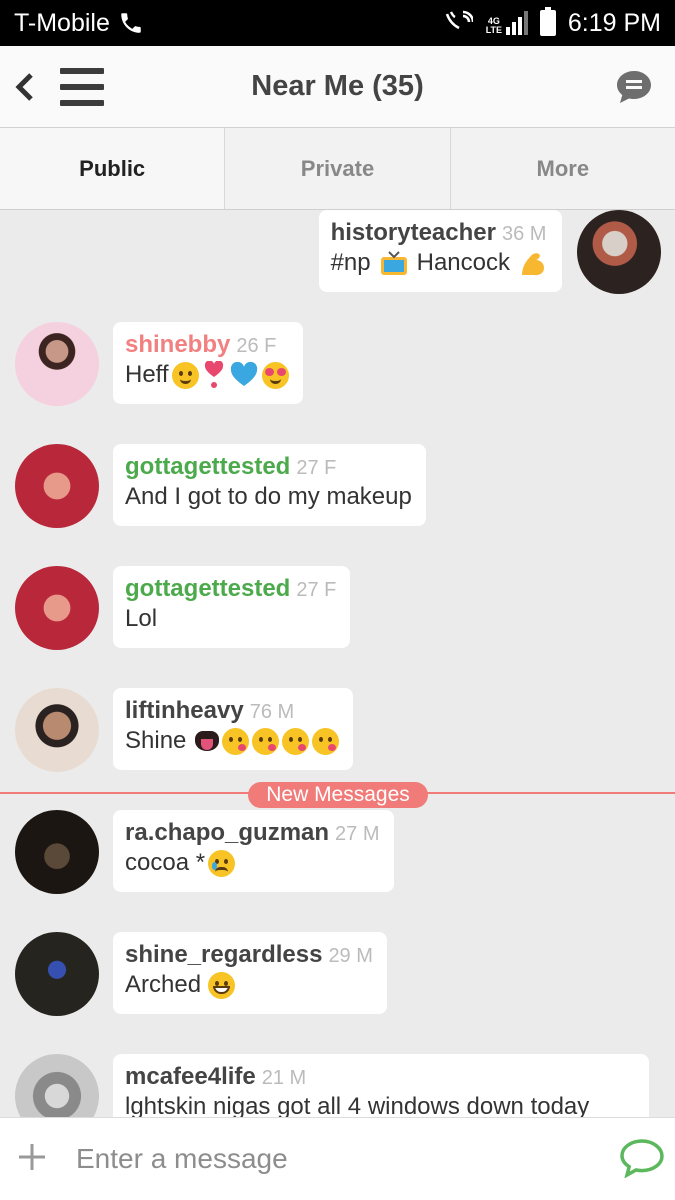 The width and height of the screenshot is (675, 1200). What do you see at coordinates (184, 710) in the screenshot?
I see `username: liftinheavy` at bounding box center [184, 710].